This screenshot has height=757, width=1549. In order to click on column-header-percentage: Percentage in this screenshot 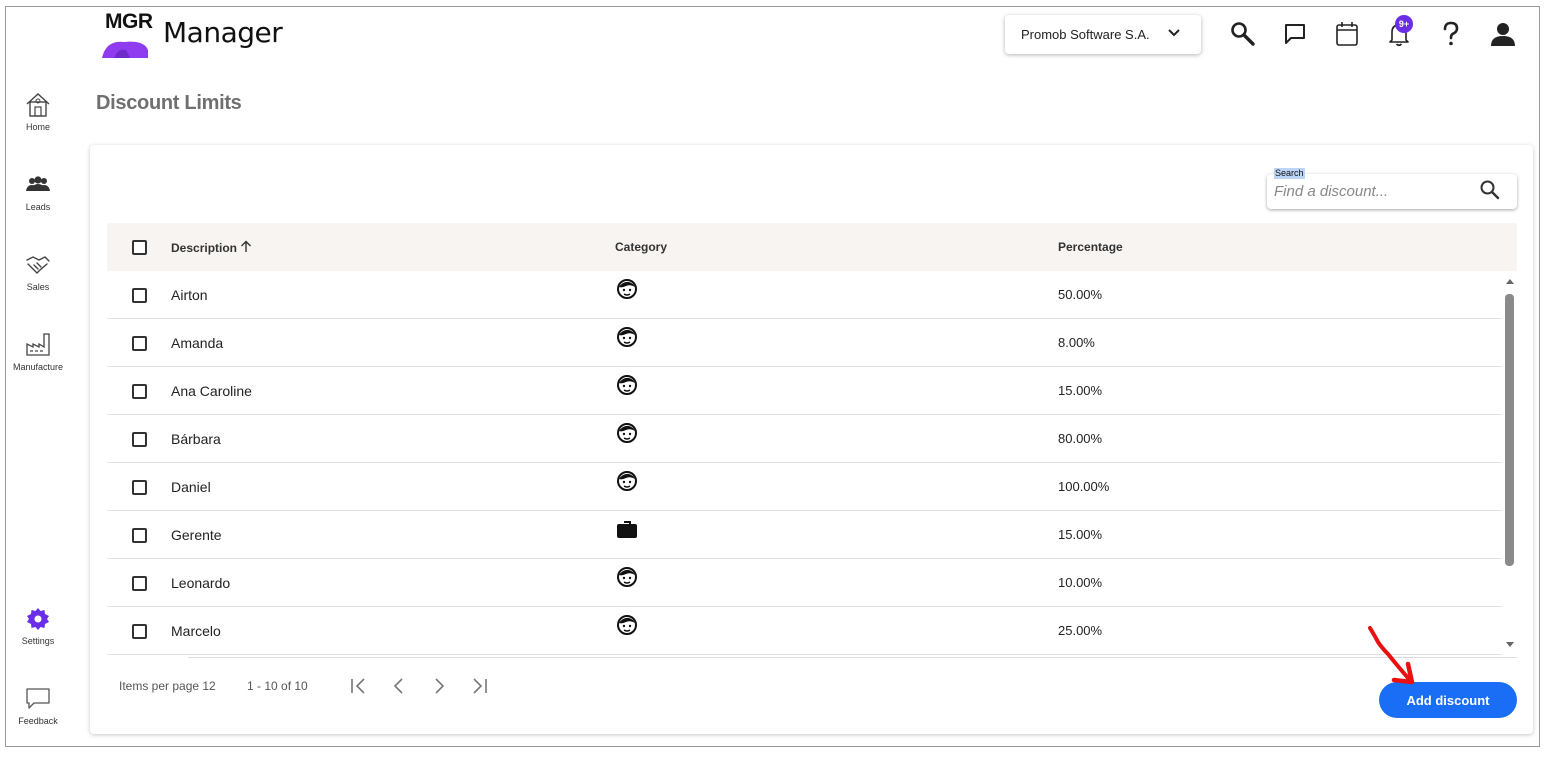, I will do `click(1090, 247)`.